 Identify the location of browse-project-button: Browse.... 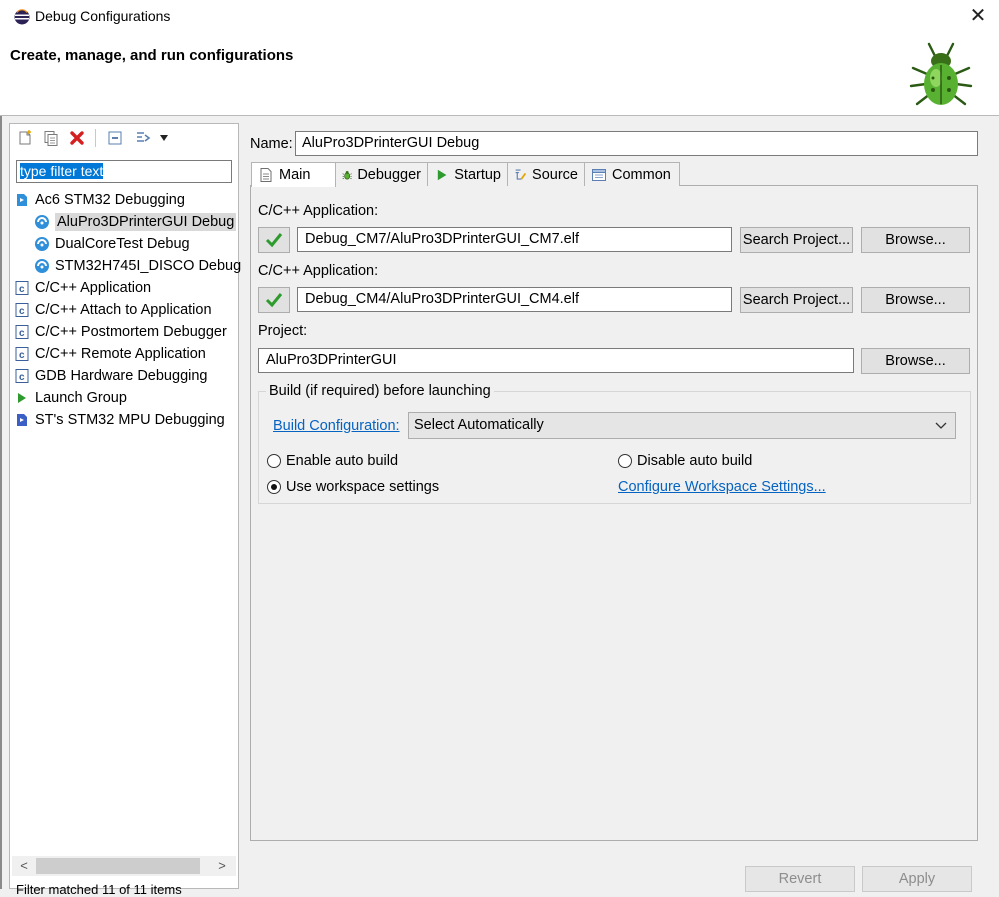
(915, 361).